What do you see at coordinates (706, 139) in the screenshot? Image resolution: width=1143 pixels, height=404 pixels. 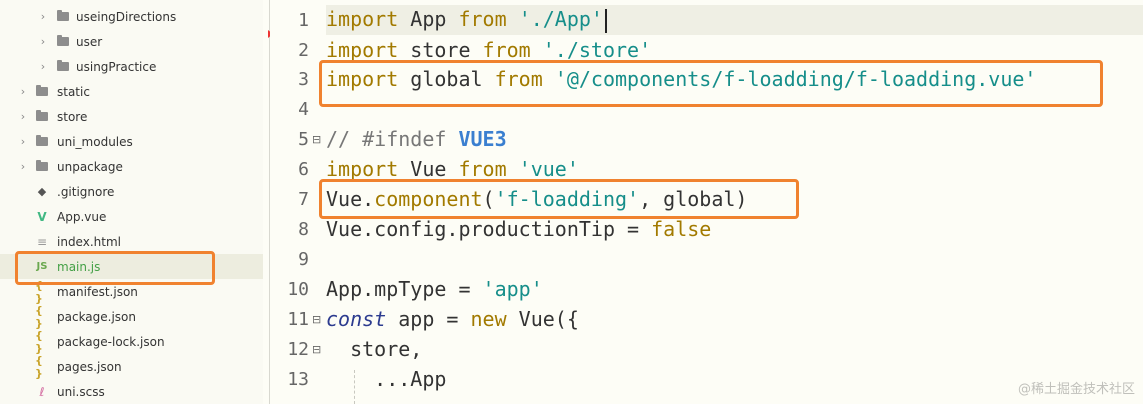 I see `code-line: 5 ⊟ // #ifndef VUE3` at bounding box center [706, 139].